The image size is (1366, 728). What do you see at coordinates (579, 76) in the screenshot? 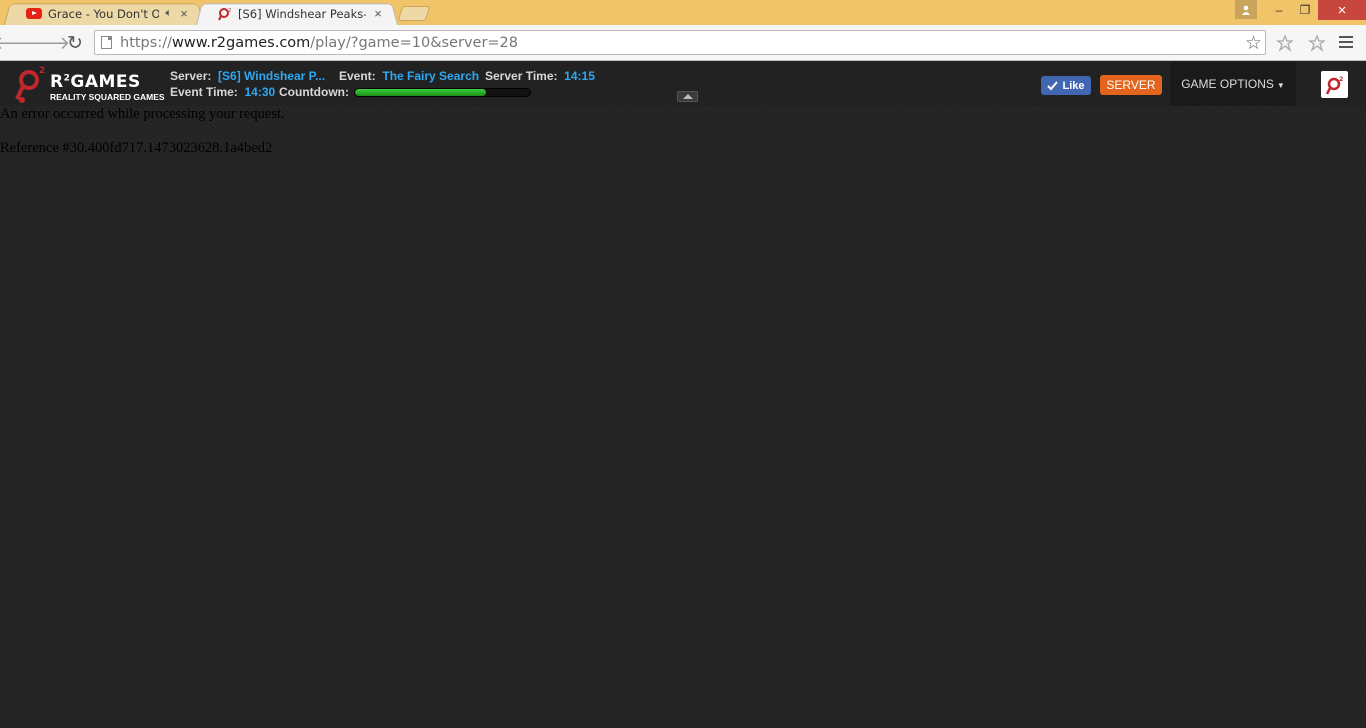
I see `server-time: 14:15` at bounding box center [579, 76].